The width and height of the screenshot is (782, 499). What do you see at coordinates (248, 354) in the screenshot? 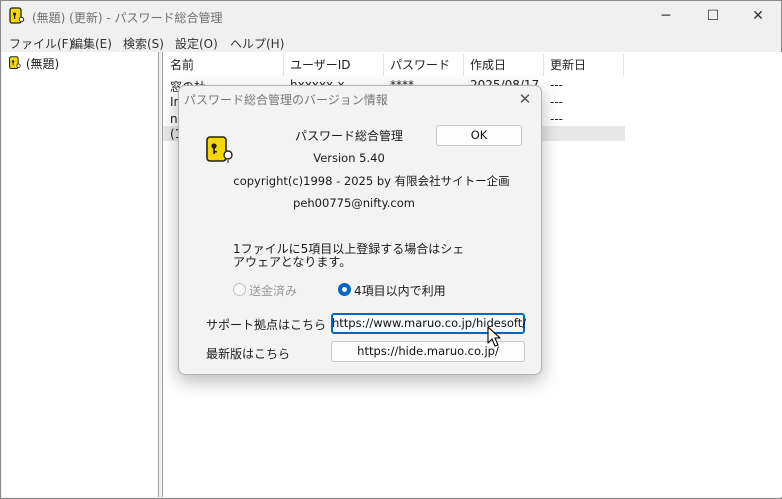
I see `latest-label: 最新版はこちら` at bounding box center [248, 354].